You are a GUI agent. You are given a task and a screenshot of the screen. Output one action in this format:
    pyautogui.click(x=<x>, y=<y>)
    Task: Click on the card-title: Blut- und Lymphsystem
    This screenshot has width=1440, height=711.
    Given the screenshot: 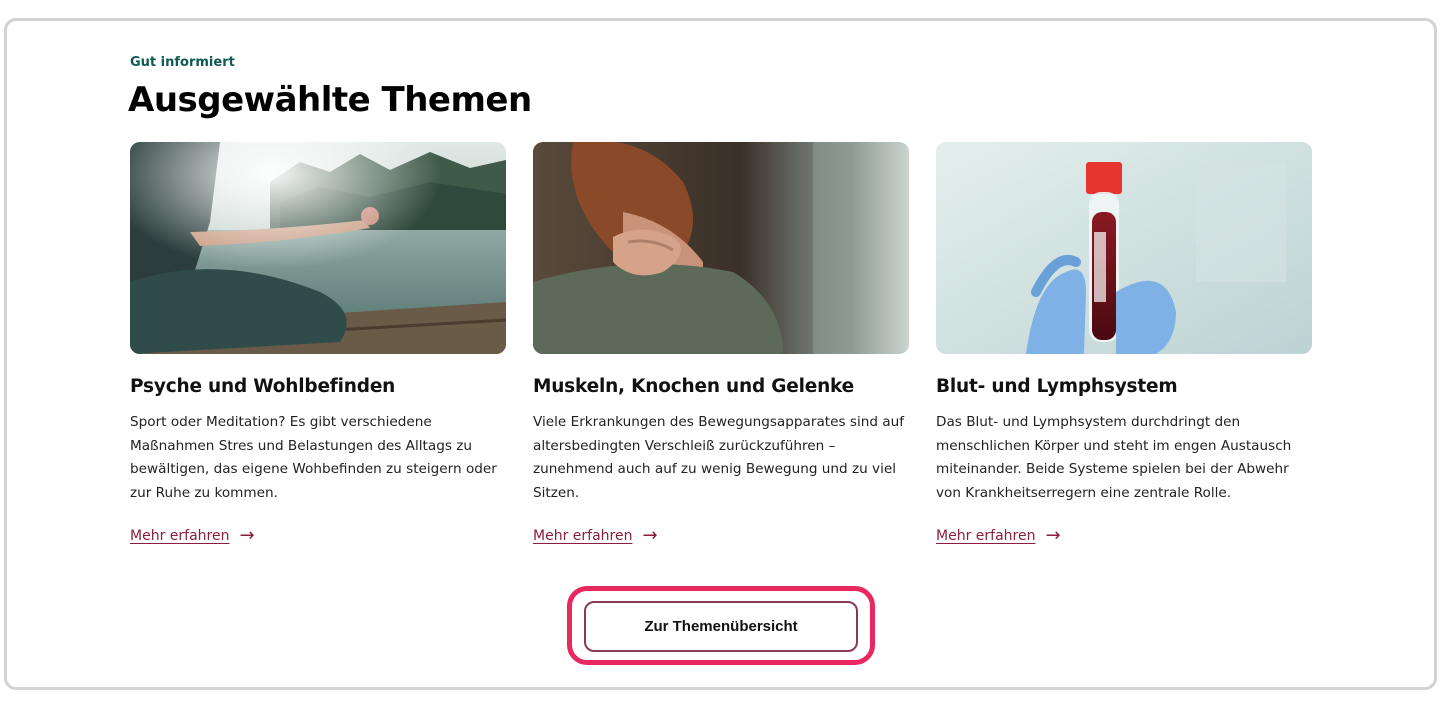 What is the action you would take?
    pyautogui.click(x=1057, y=386)
    